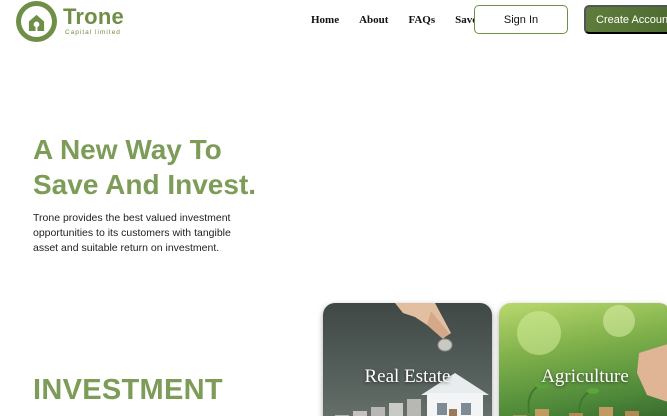 The width and height of the screenshot is (667, 416). What do you see at coordinates (625, 19) in the screenshot?
I see `create-account-button: Create Account` at bounding box center [625, 19].